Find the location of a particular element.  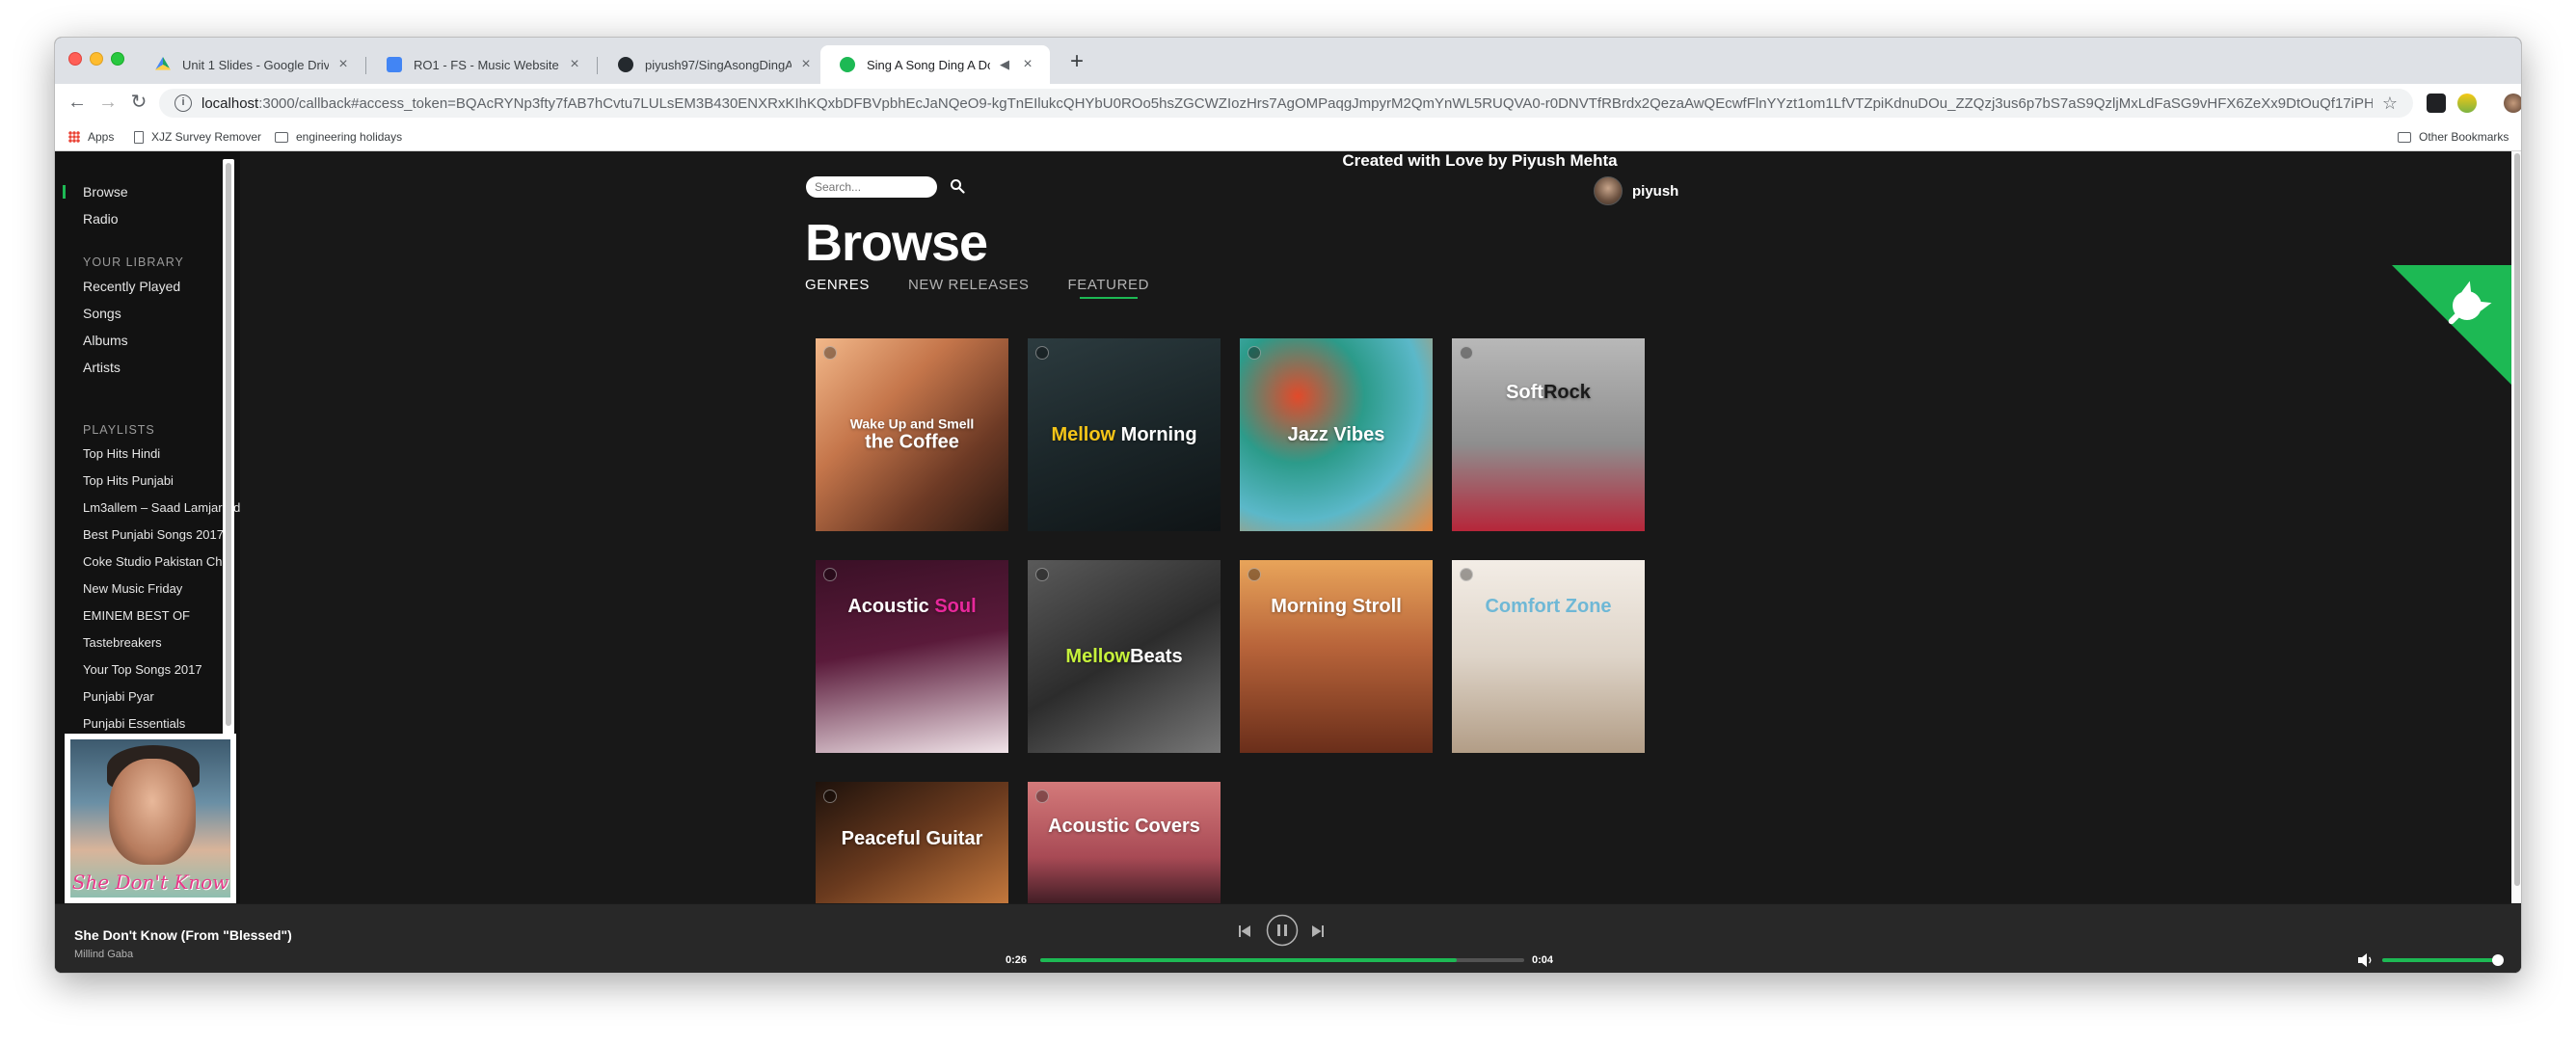

bookmark-label: Apps is located at coordinates (102, 137).